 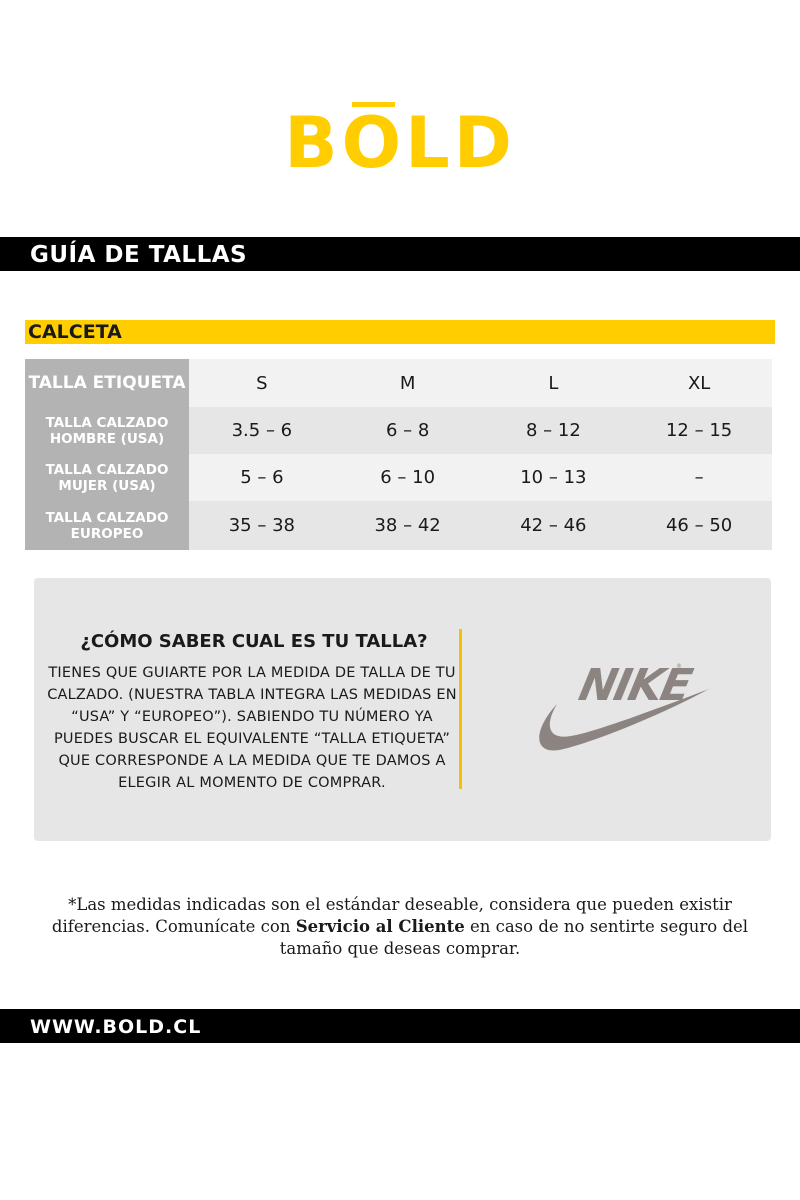 What do you see at coordinates (553, 430) in the screenshot?
I see `table-cell: 8 – 12` at bounding box center [553, 430].